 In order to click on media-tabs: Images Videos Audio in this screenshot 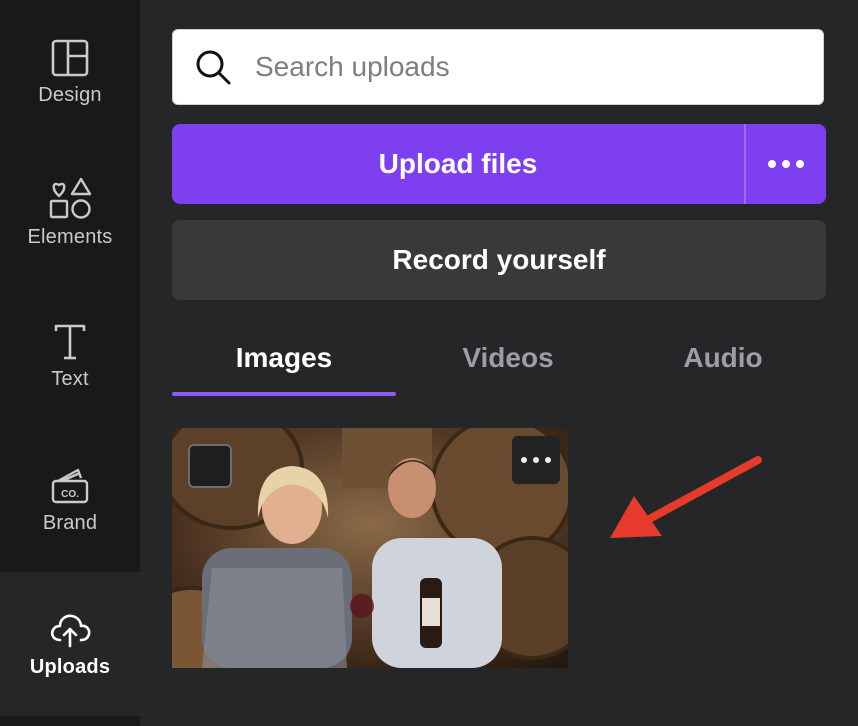, I will do `click(499, 358)`.